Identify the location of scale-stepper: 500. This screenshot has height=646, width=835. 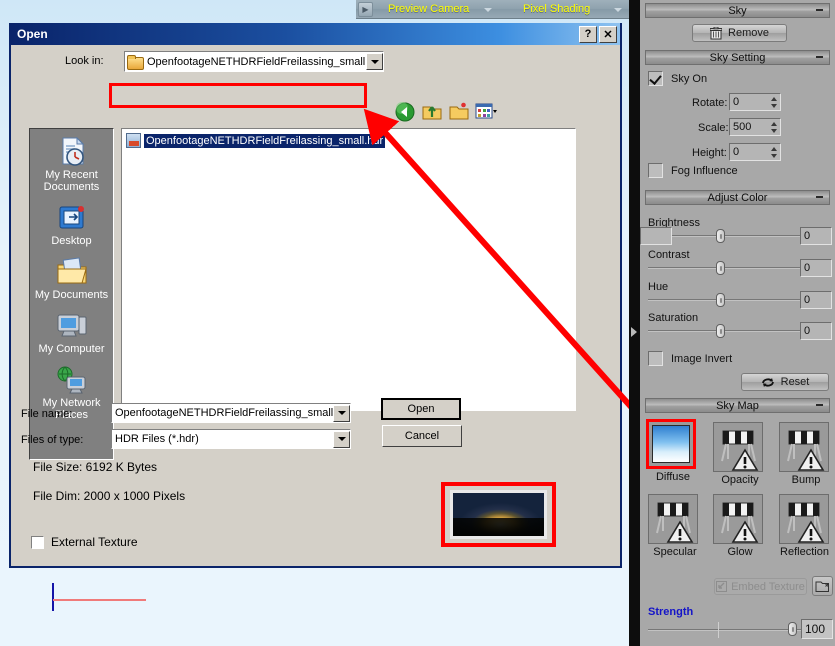
(755, 127).